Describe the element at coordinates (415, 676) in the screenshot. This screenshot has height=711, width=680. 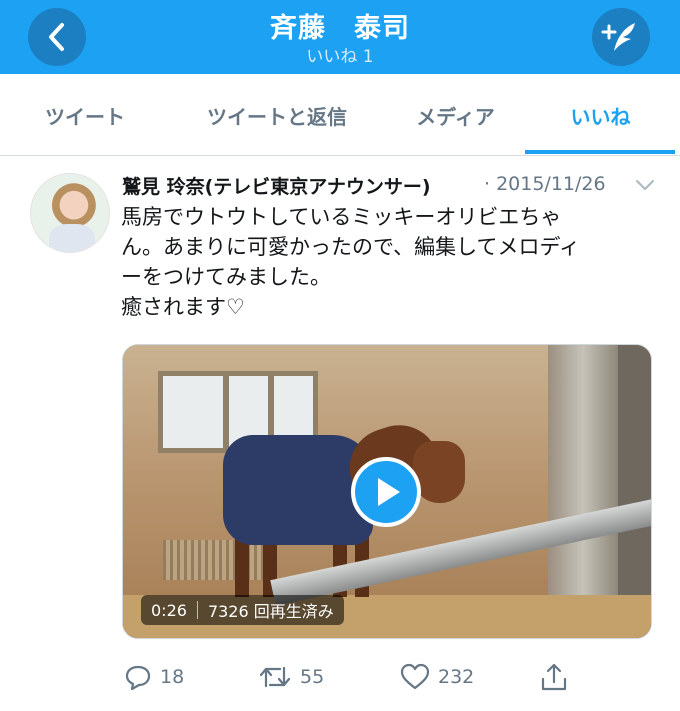
I see `heart-icon` at that location.